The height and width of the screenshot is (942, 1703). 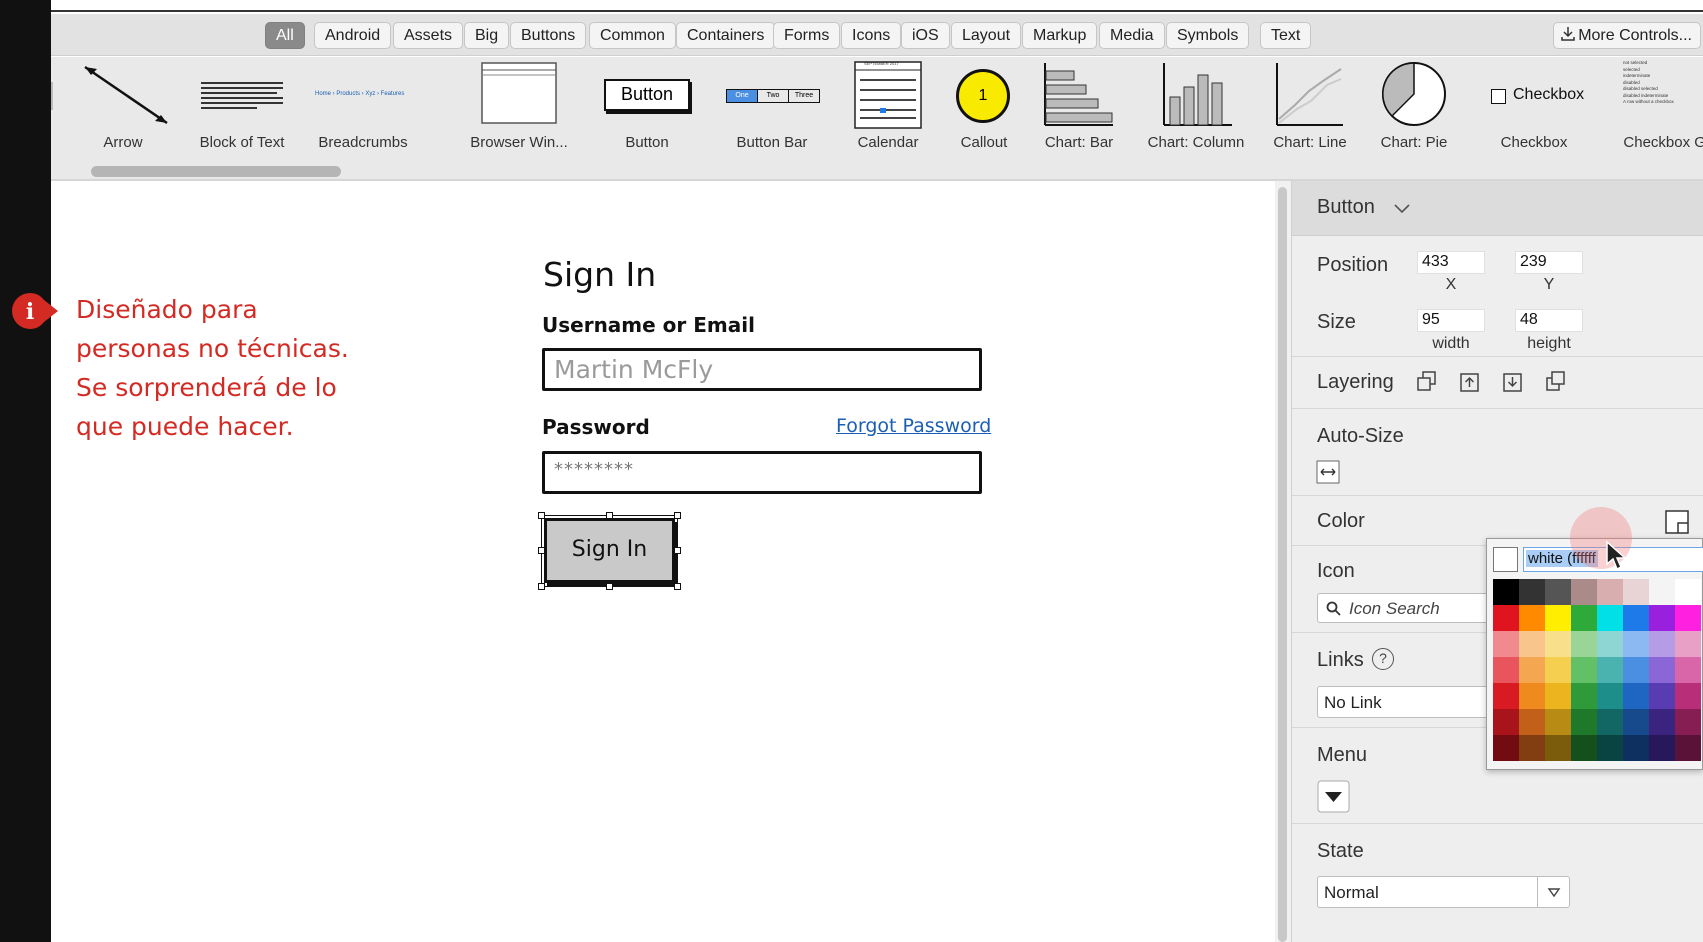 I want to click on send-to-back-icon, so click(x=1427, y=382).